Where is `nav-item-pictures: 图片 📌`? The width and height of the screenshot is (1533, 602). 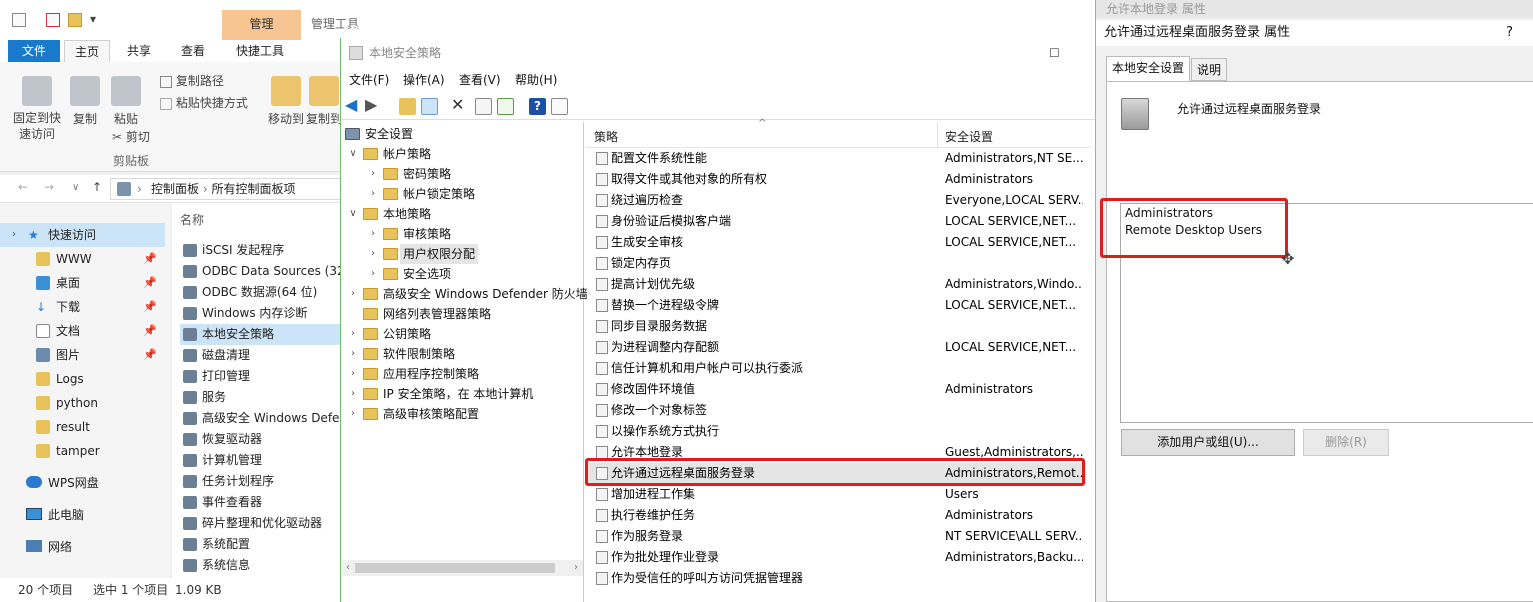
nav-item-pictures: 图片 📌 is located at coordinates (82, 355).